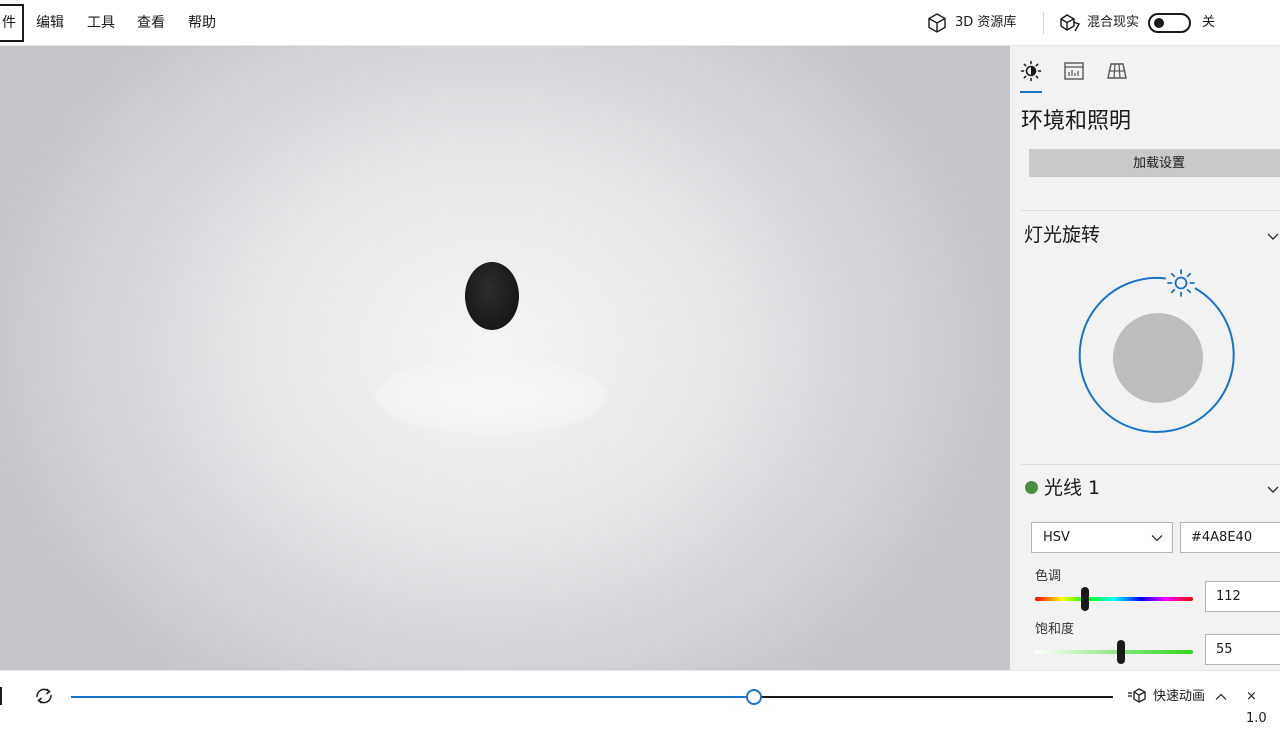 The height and width of the screenshot is (730, 1280). Describe the element at coordinates (1056, 537) in the screenshot. I see `color-mode-value: HSV` at that location.